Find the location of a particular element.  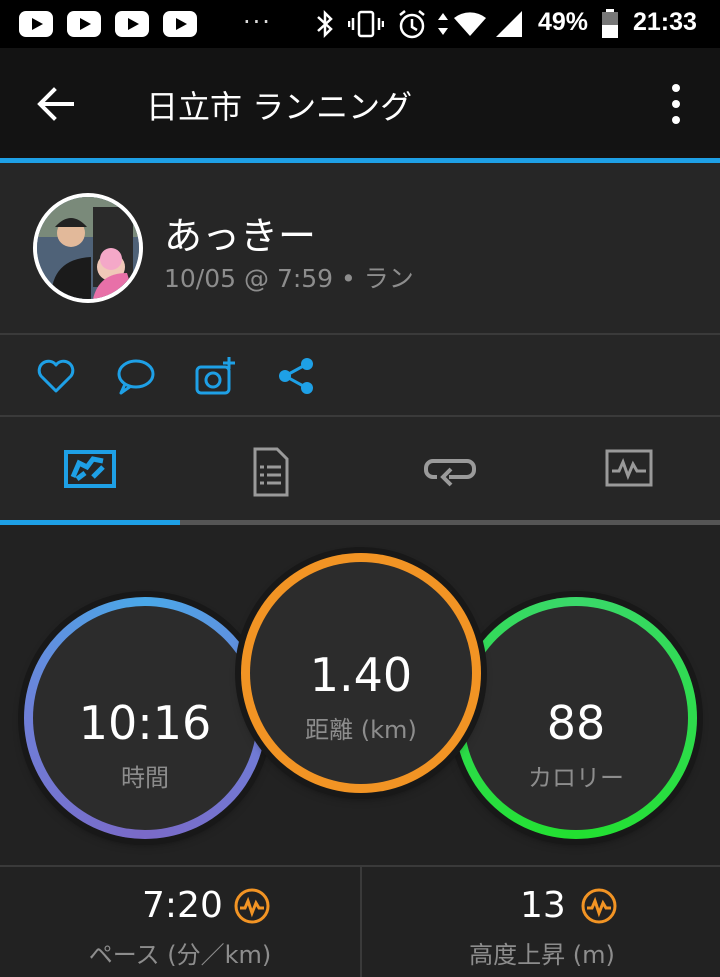

map-overview-icon is located at coordinates (90, 469).